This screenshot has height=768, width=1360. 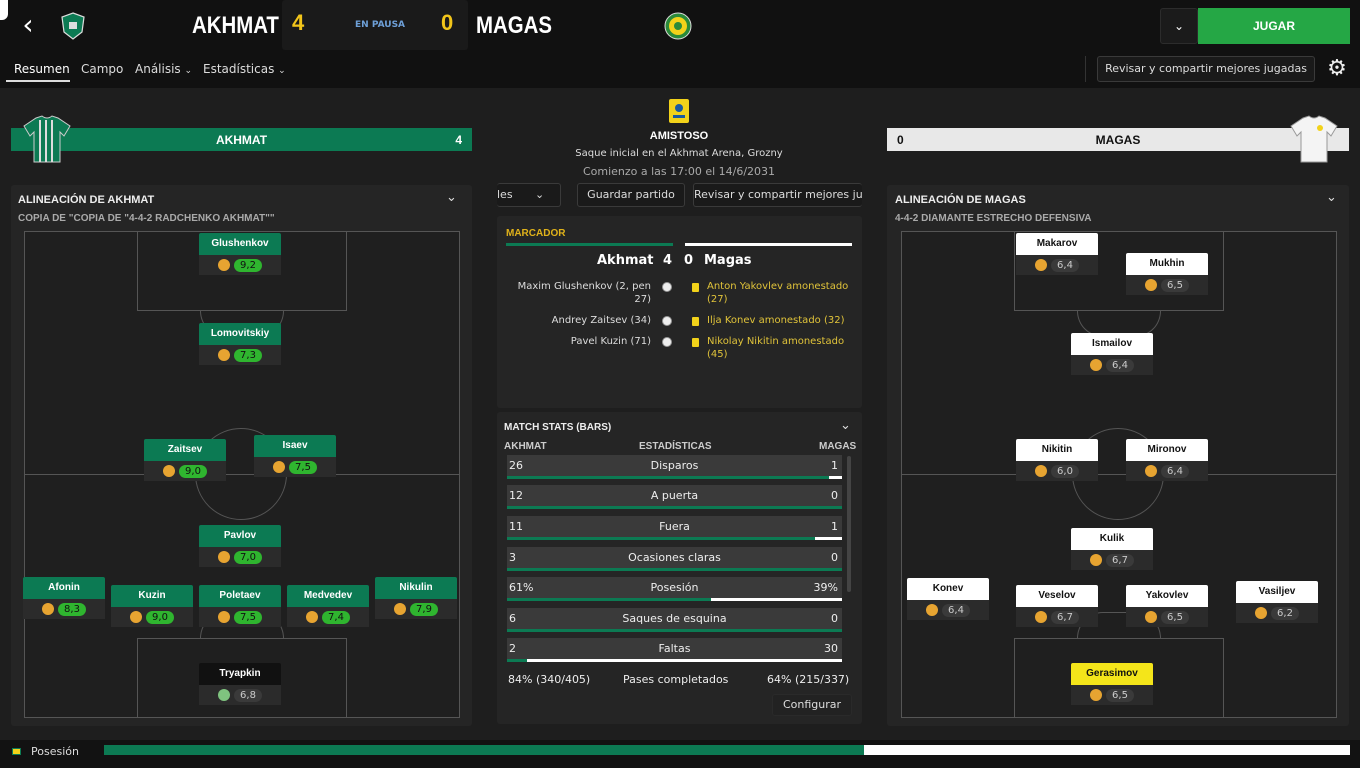 What do you see at coordinates (1112, 344) in the screenshot?
I see `player-name: Ismailov` at bounding box center [1112, 344].